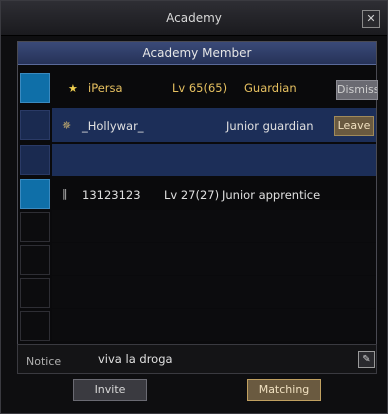  I want to click on member-role: Junior guardian, so click(270, 126).